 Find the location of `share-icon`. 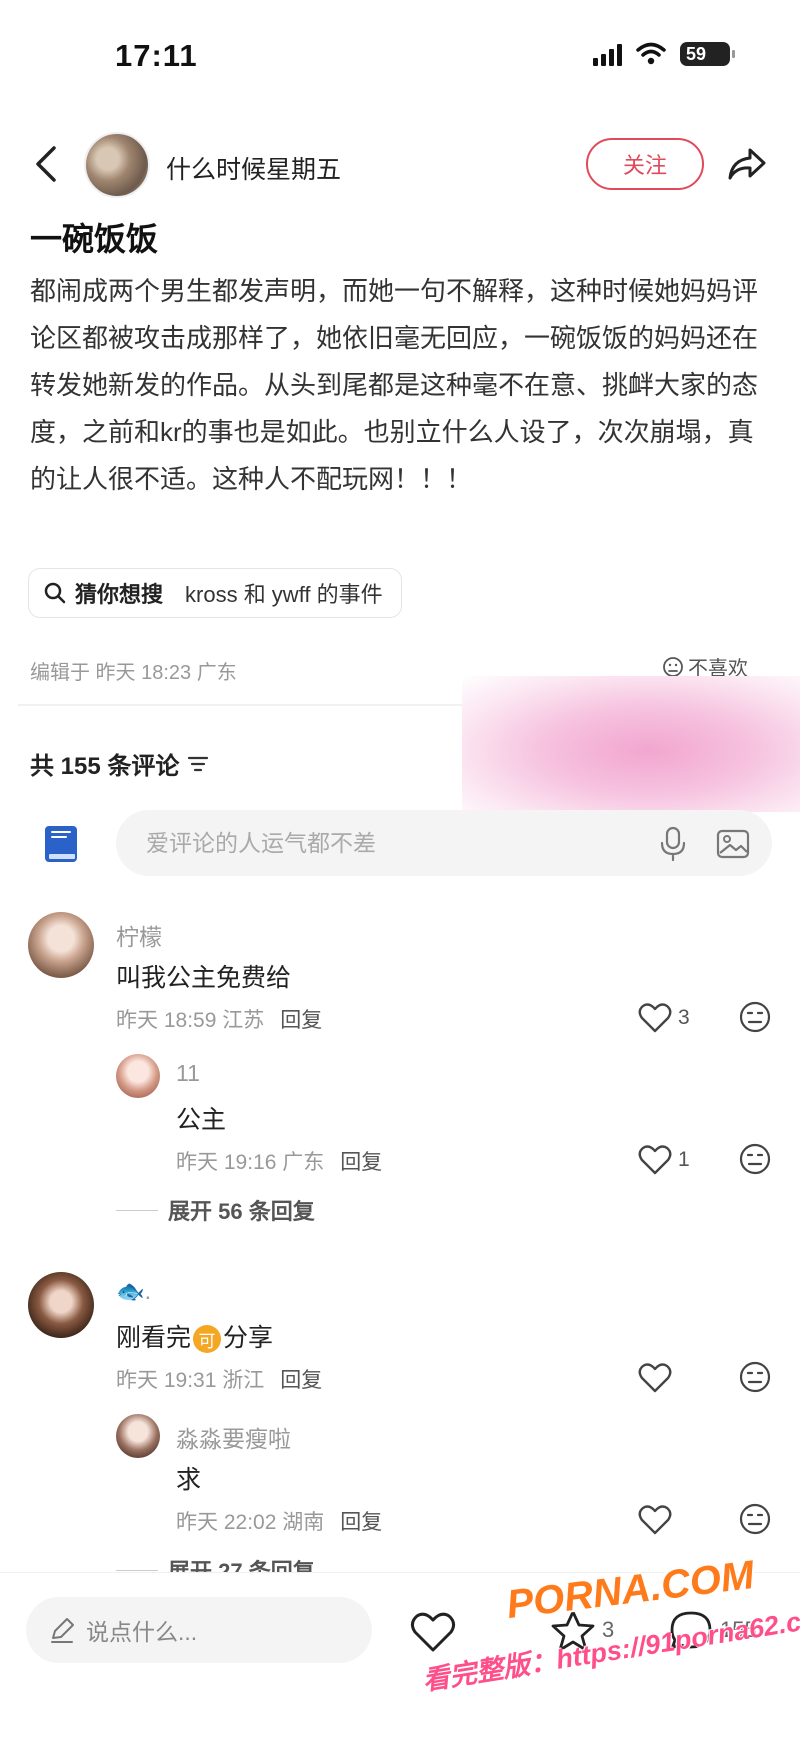

share-icon is located at coordinates (747, 164).